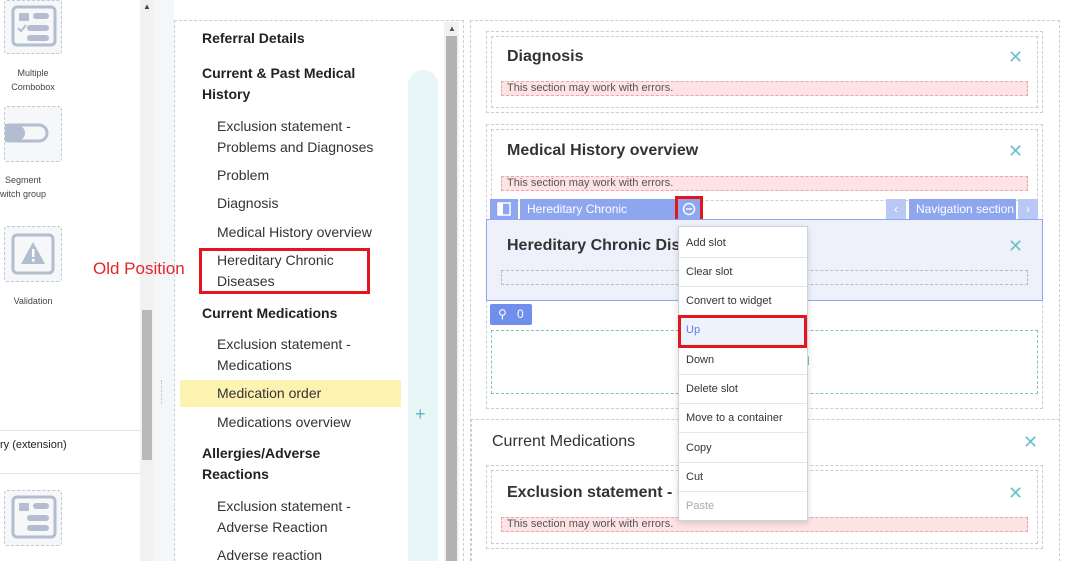  What do you see at coordinates (564, 441) in the screenshot?
I see `current-medications-title: Current Medications` at bounding box center [564, 441].